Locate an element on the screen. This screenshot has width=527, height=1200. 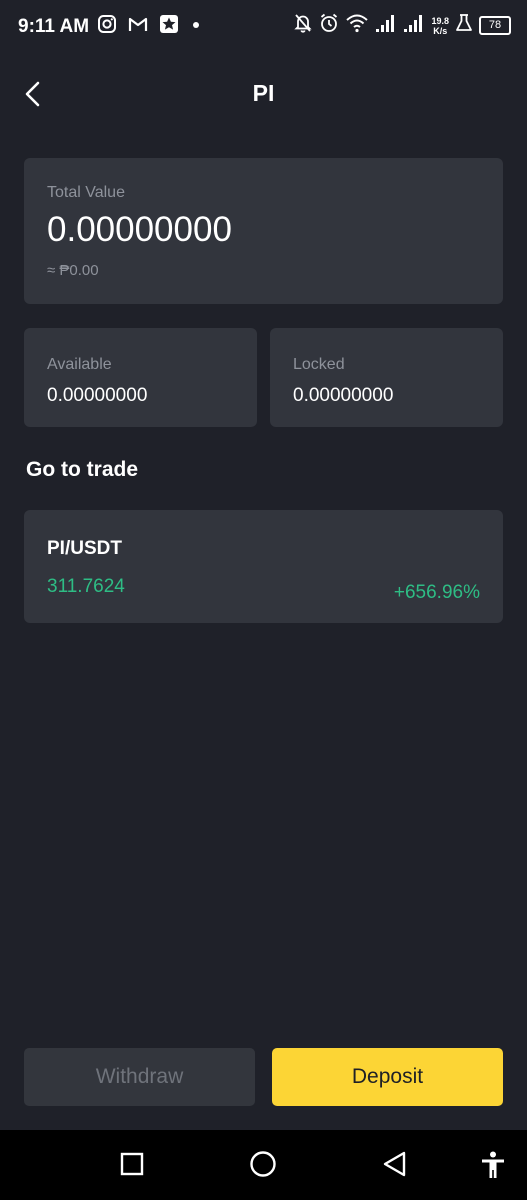
trade-pair-price: 311.7624 is located at coordinates (86, 586).